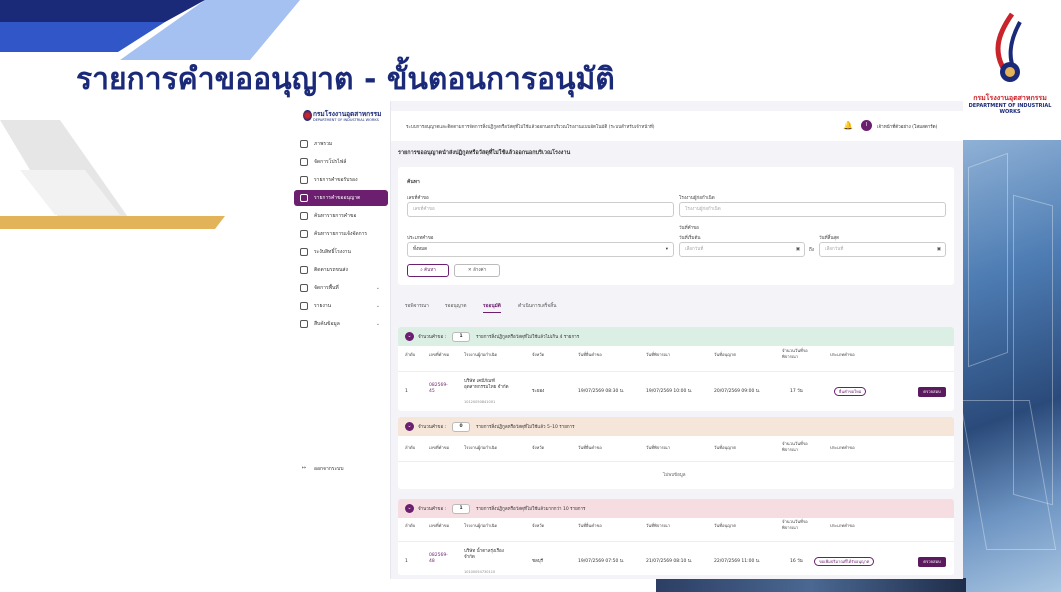 The image size is (1061, 592). I want to click on start-date-input: เลือกวันที่ ▣, so click(742, 249).